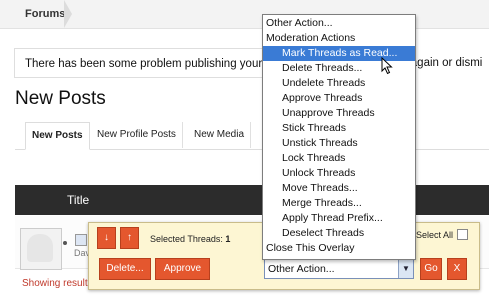 The width and height of the screenshot is (489, 300). What do you see at coordinates (228, 239) in the screenshot?
I see `selected-threads-count: 1` at bounding box center [228, 239].